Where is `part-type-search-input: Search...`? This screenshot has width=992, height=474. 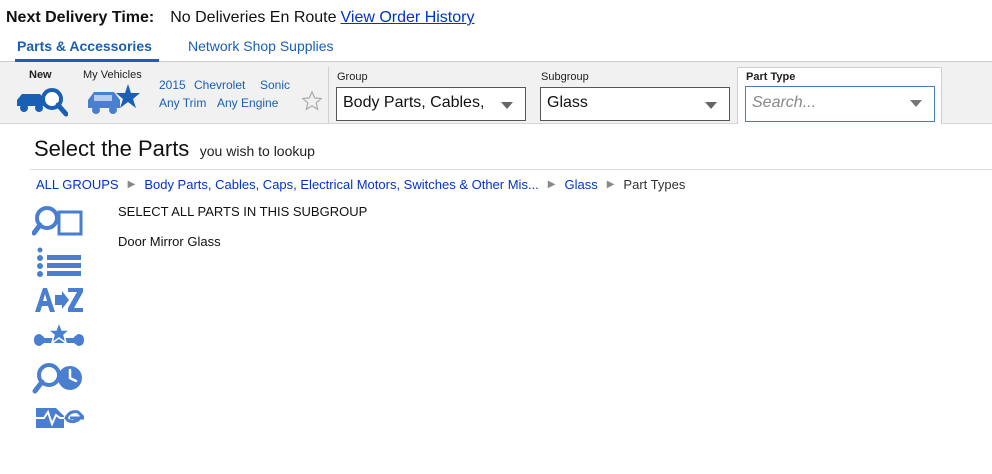 part-type-search-input: Search... is located at coordinates (840, 104).